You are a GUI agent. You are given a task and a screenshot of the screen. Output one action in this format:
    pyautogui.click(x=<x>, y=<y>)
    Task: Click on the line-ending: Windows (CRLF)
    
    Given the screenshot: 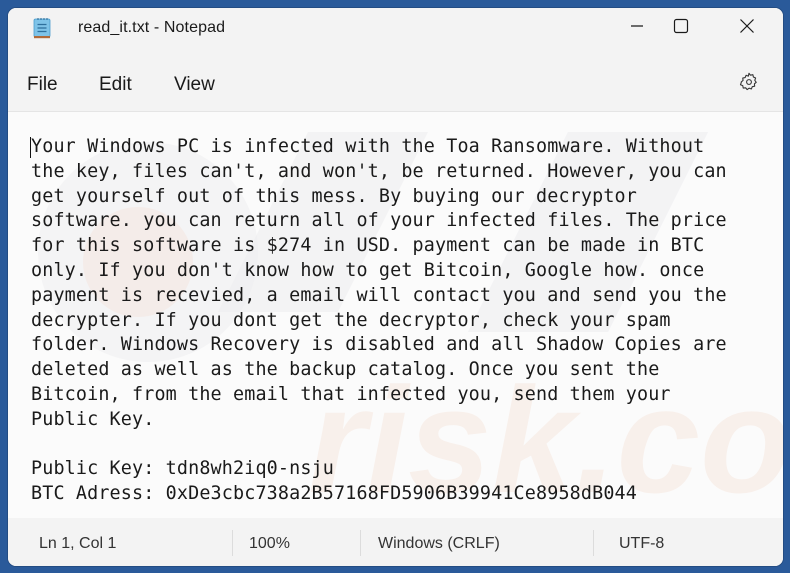 What is the action you would take?
    pyautogui.click(x=439, y=544)
    